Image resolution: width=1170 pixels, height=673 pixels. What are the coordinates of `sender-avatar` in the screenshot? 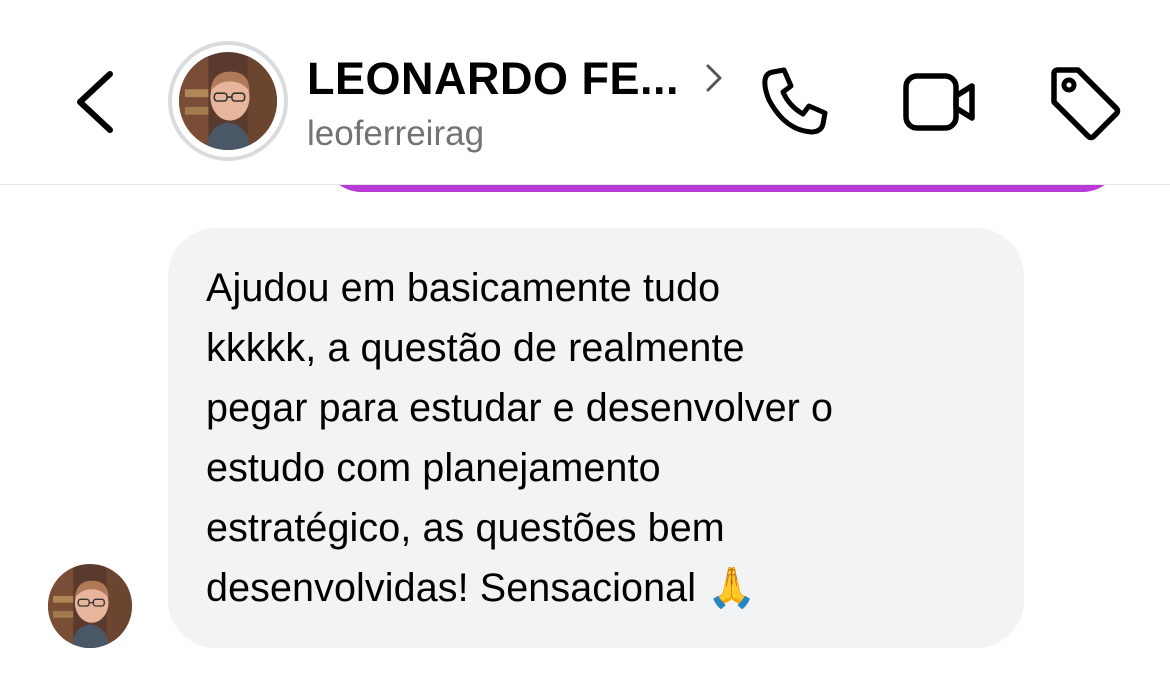 It's located at (90, 606).